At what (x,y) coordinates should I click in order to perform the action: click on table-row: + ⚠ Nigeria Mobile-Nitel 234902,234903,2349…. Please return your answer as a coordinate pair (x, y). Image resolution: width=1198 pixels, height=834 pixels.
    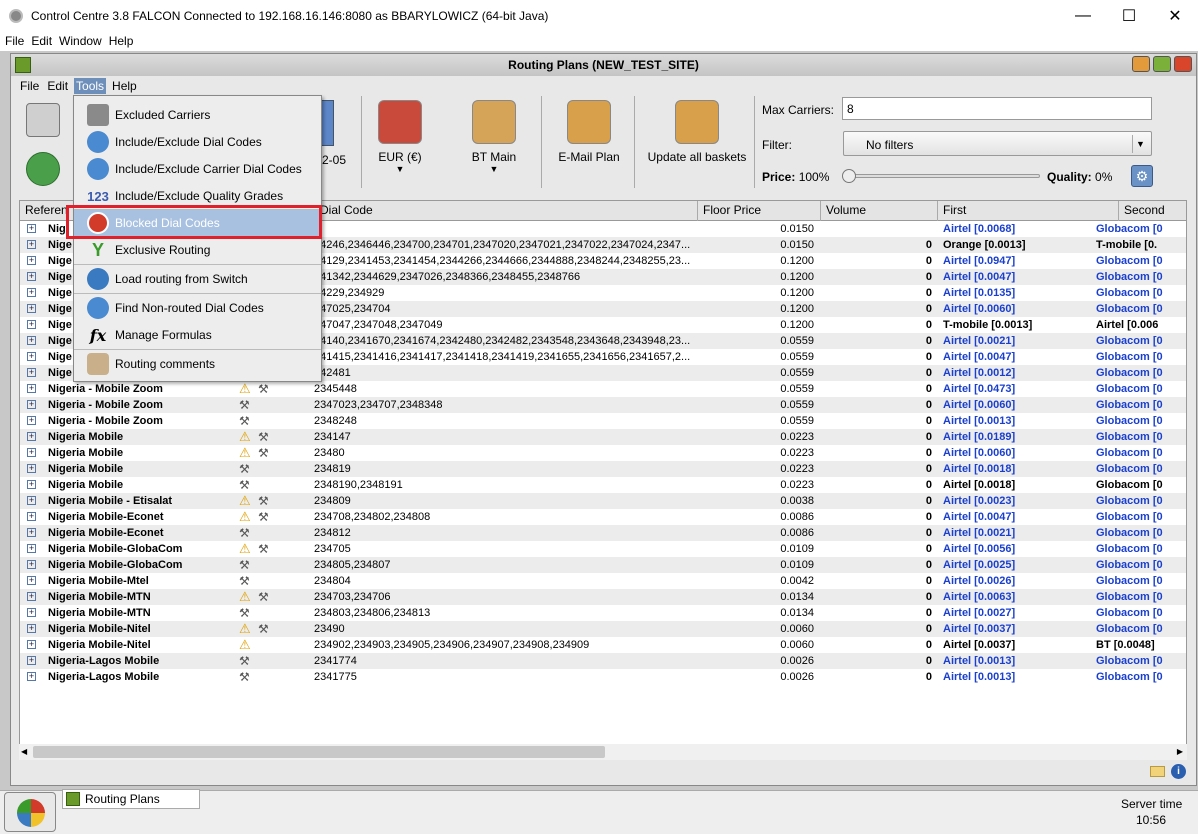
    Looking at the image, I should click on (603, 645).